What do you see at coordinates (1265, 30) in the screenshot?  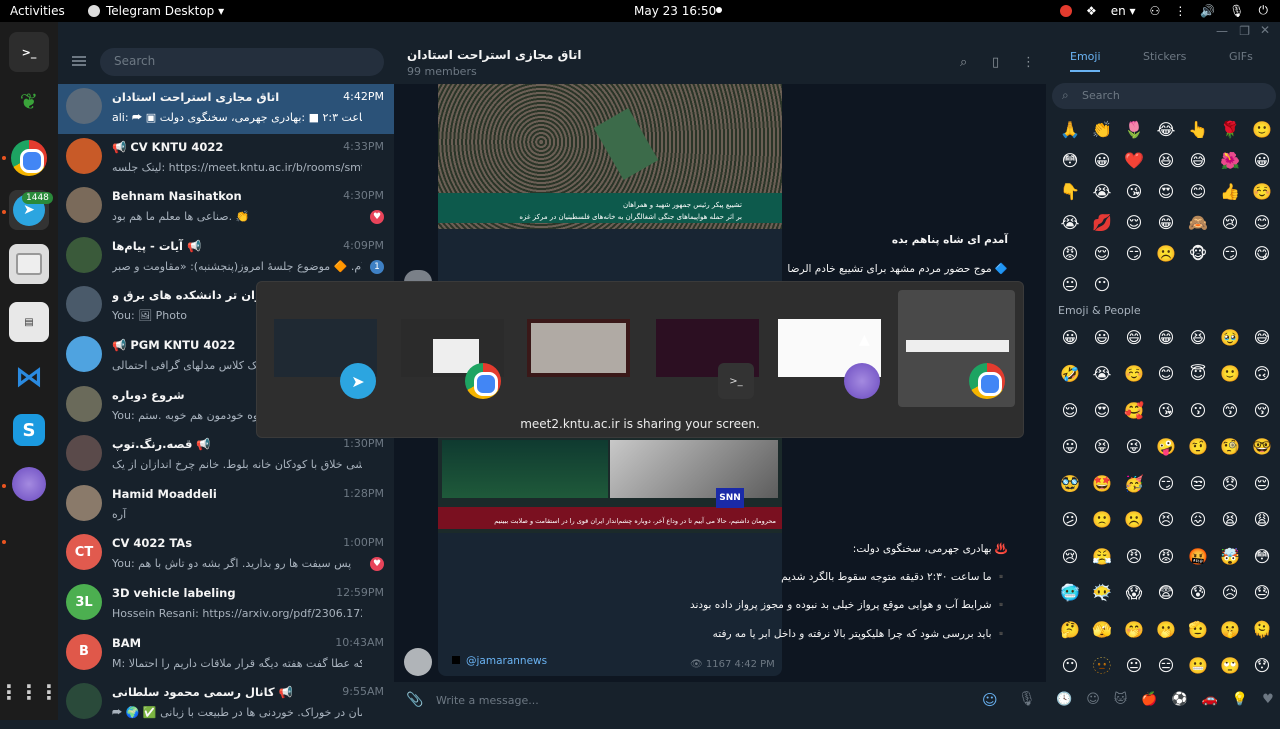 I see `close-icon: ✕` at bounding box center [1265, 30].